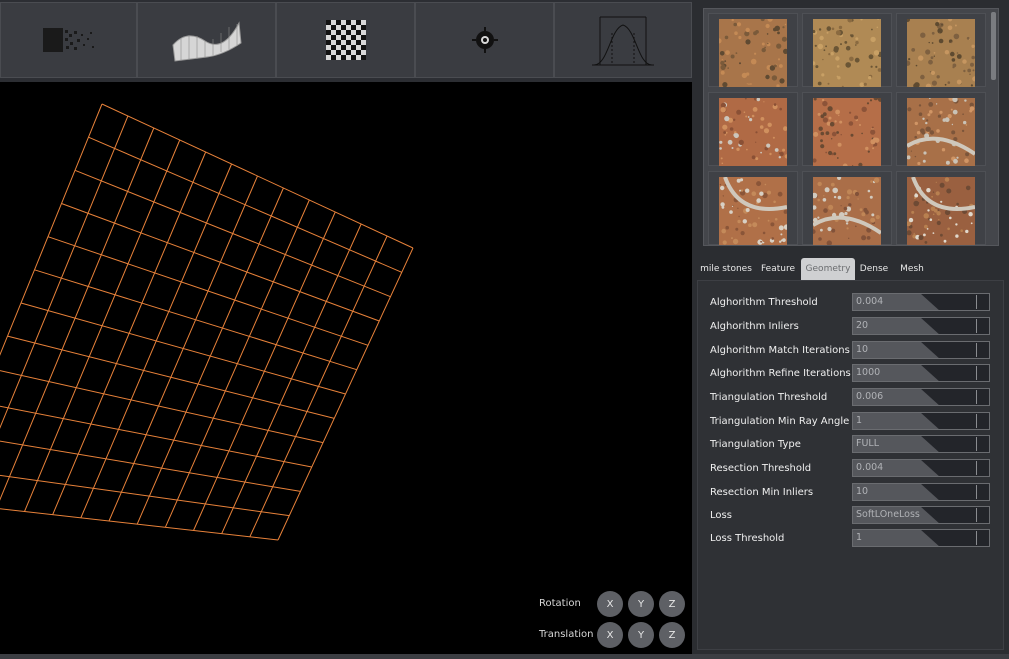  What do you see at coordinates (769, 397) in the screenshot?
I see `property-label: Triangulation Threshold` at bounding box center [769, 397].